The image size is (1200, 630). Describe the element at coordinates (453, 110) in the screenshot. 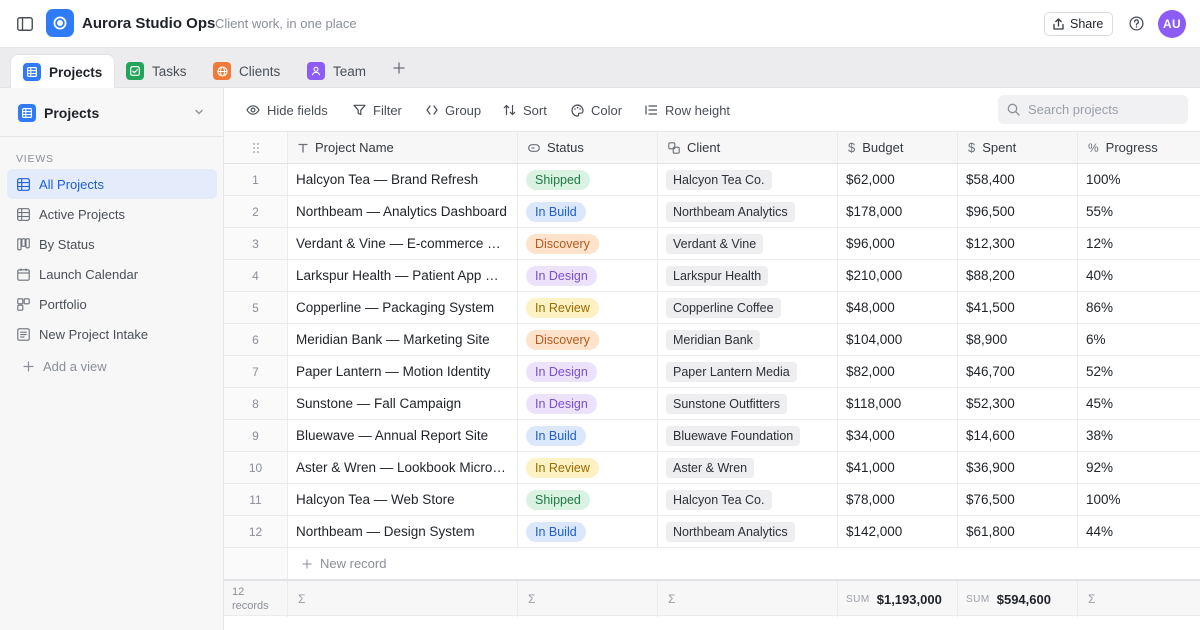

I see `group-button: Group` at that location.